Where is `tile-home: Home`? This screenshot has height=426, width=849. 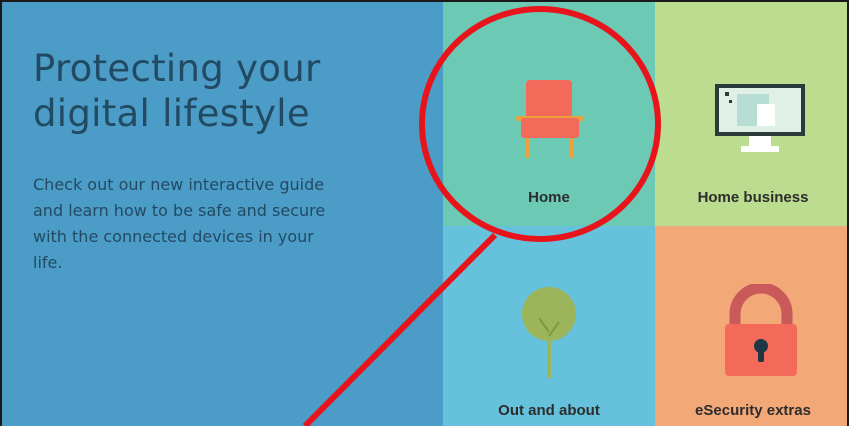
tile-home: Home is located at coordinates (549, 114).